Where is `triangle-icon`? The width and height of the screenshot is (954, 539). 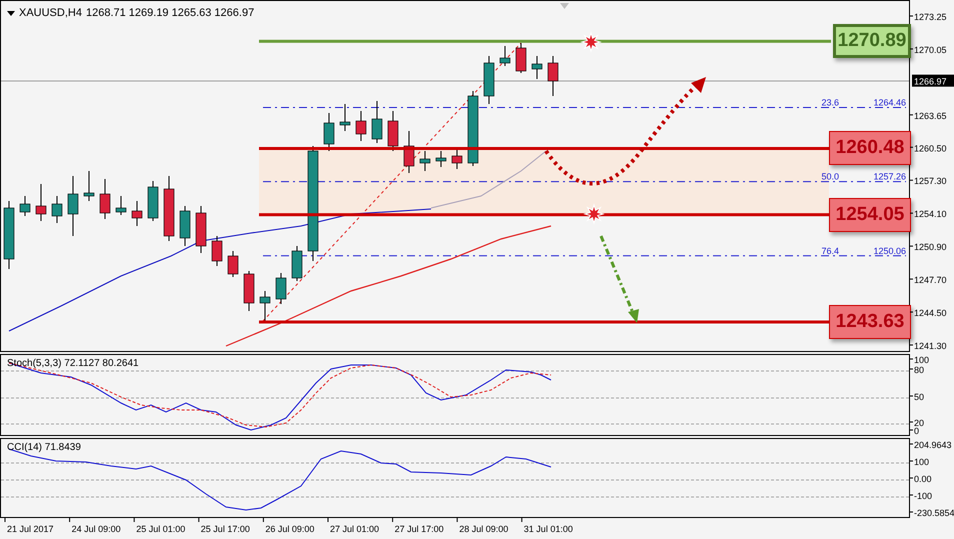 triangle-icon is located at coordinates (564, 6).